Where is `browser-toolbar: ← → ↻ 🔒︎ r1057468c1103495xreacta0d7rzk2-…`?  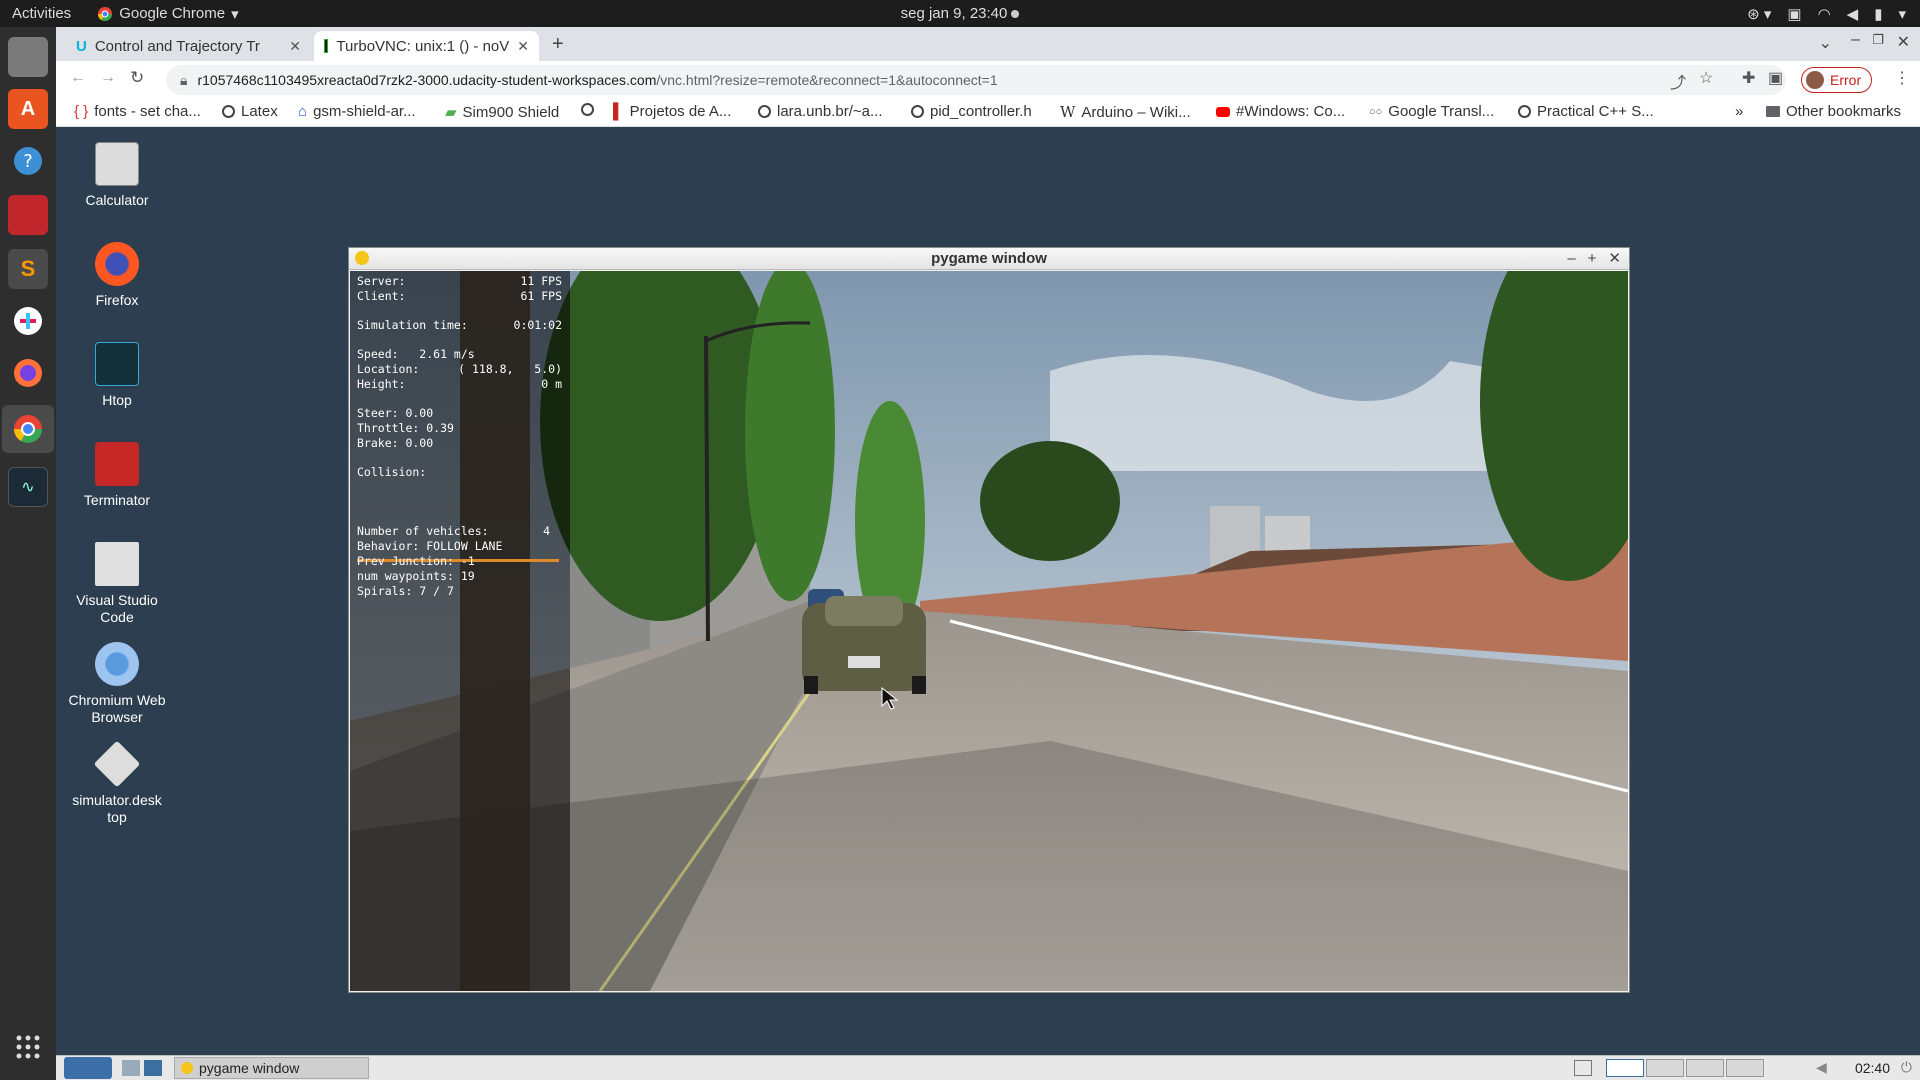
browser-toolbar: ← → ↻ 🔒︎ r1057468c1103495xreacta0d7rzk2-… is located at coordinates (988, 80).